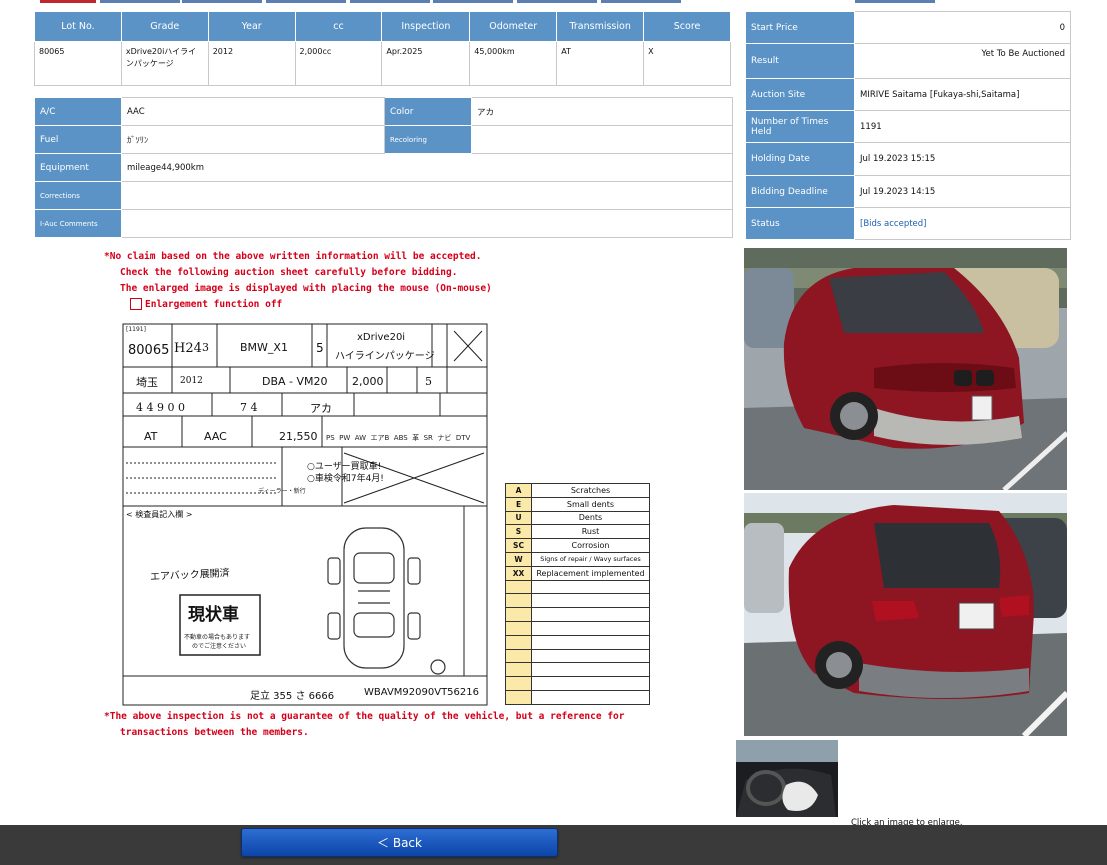 Image resolution: width=1107 pixels, height=865 pixels. I want to click on sheet-option: PS, so click(330, 438).